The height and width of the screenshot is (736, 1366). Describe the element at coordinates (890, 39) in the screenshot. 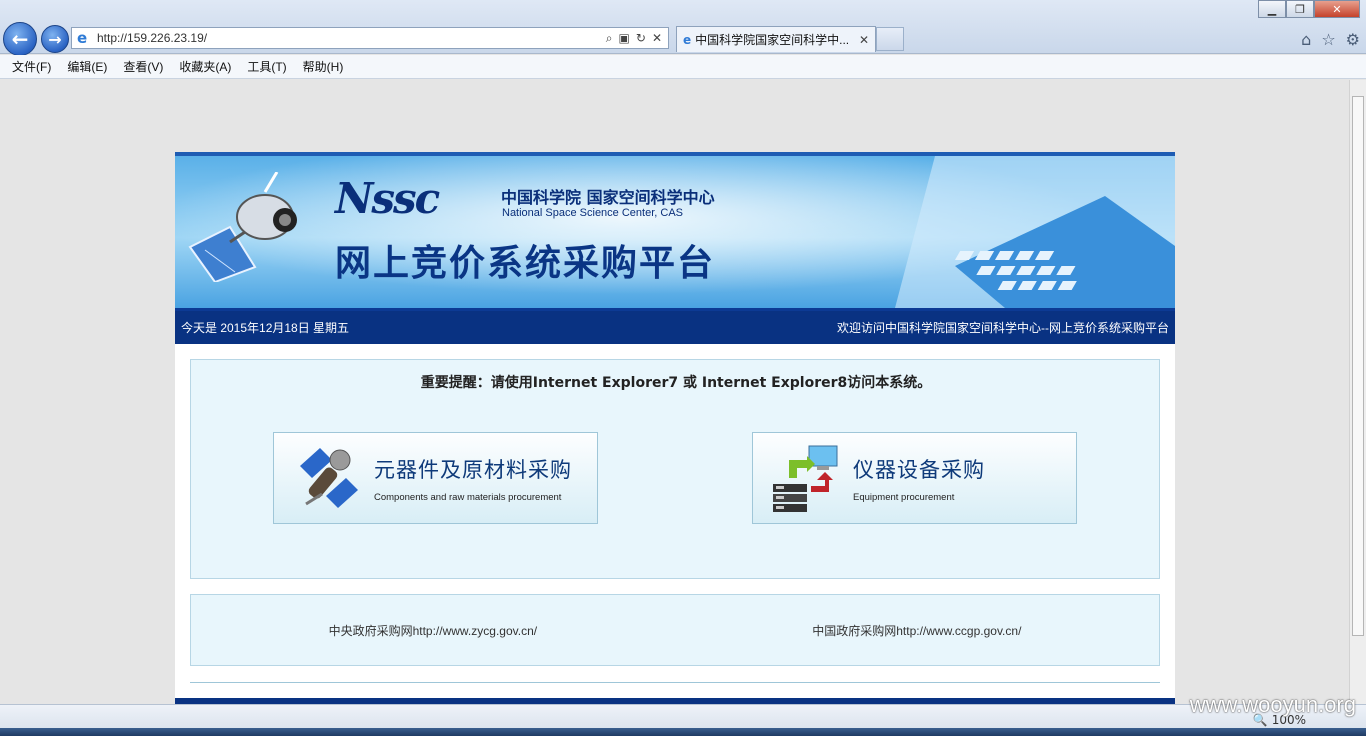

I see `new-tab-button` at that location.